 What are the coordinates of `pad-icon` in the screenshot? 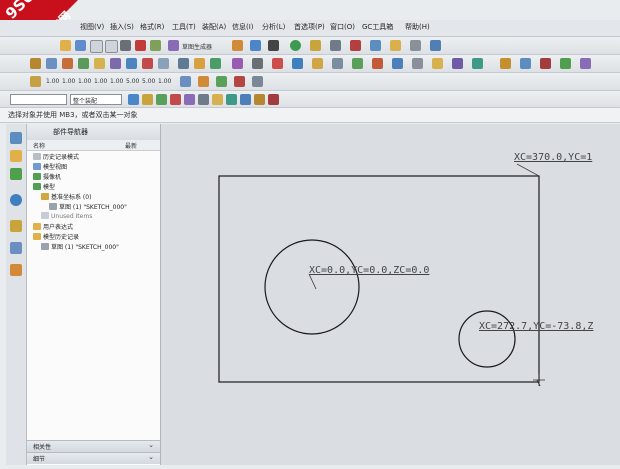 It's located at (115, 63).